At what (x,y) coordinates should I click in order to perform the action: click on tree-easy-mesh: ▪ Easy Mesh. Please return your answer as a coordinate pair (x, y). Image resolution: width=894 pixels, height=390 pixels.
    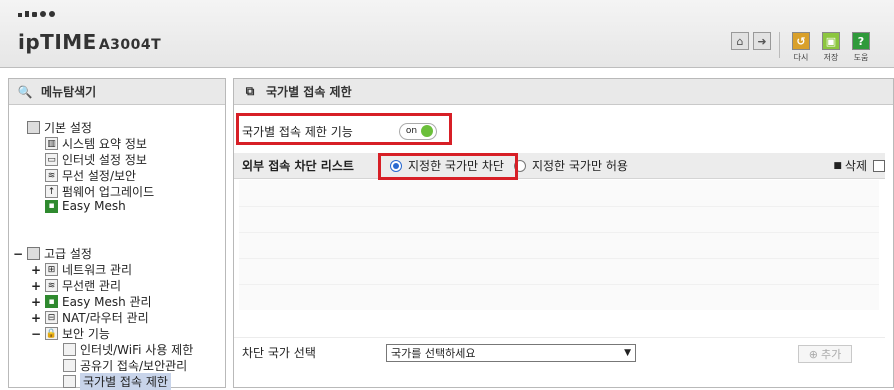
    Looking at the image, I should click on (85, 206).